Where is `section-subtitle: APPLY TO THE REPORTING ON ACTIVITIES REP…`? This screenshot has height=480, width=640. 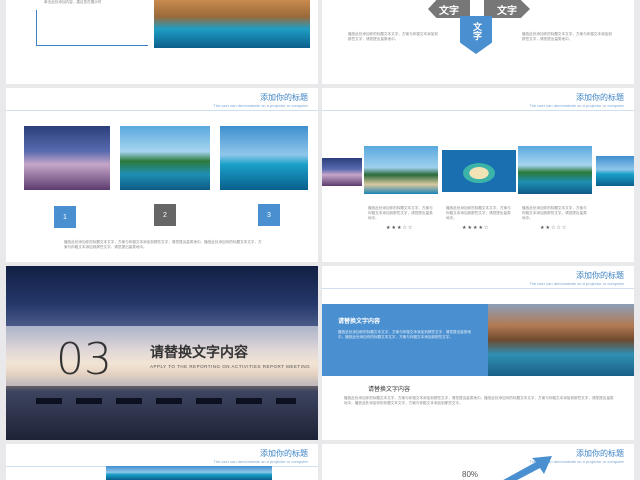
section-subtitle: APPLY TO THE REPORTING ON ACTIVITIES REP… is located at coordinates (230, 366).